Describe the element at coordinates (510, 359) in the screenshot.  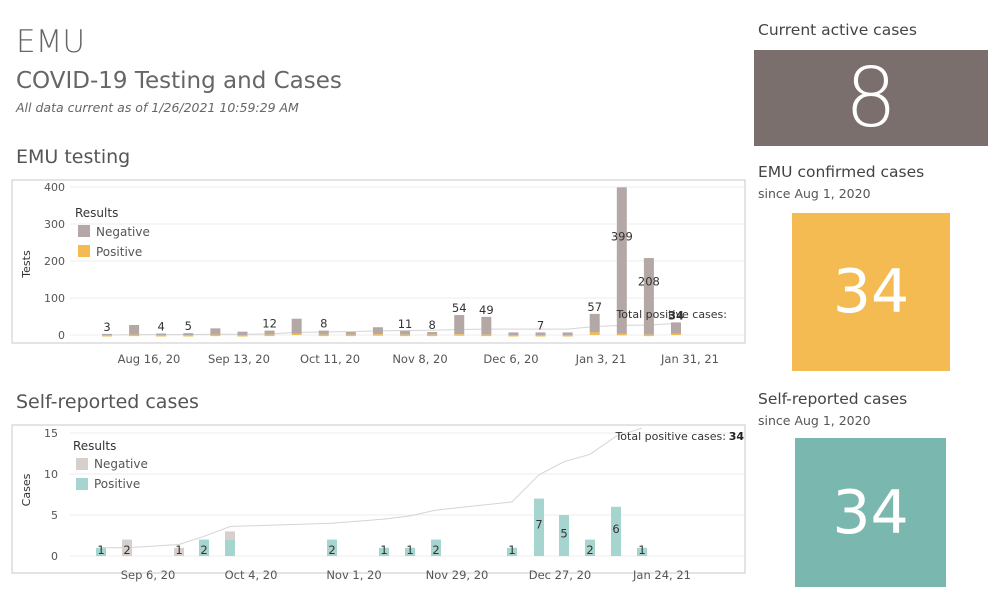
I see `testing-x-tick-label: Dec 6, 20` at that location.